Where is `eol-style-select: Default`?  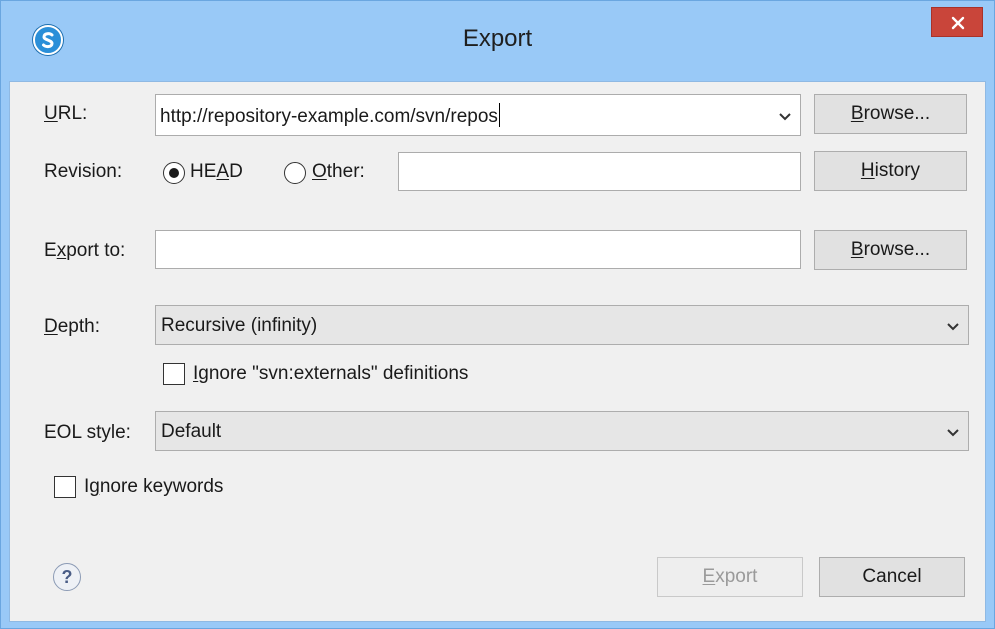 eol-style-select: Default is located at coordinates (562, 431).